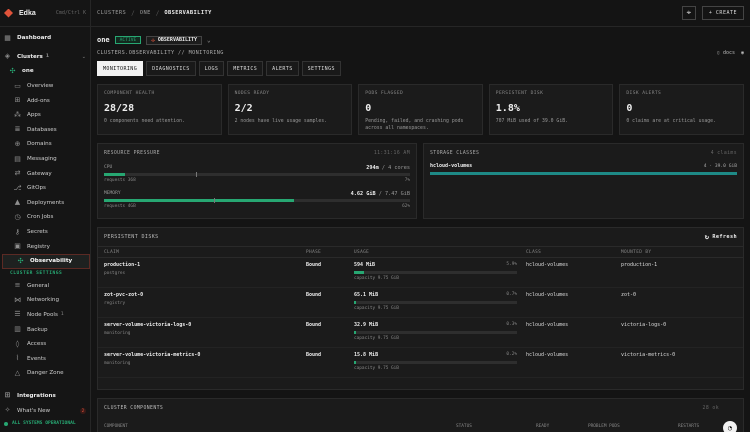 The image size is (750, 432). Describe the element at coordinates (40, 217) in the screenshot. I see `sidebar-item-label: Cron Jobs` at that location.